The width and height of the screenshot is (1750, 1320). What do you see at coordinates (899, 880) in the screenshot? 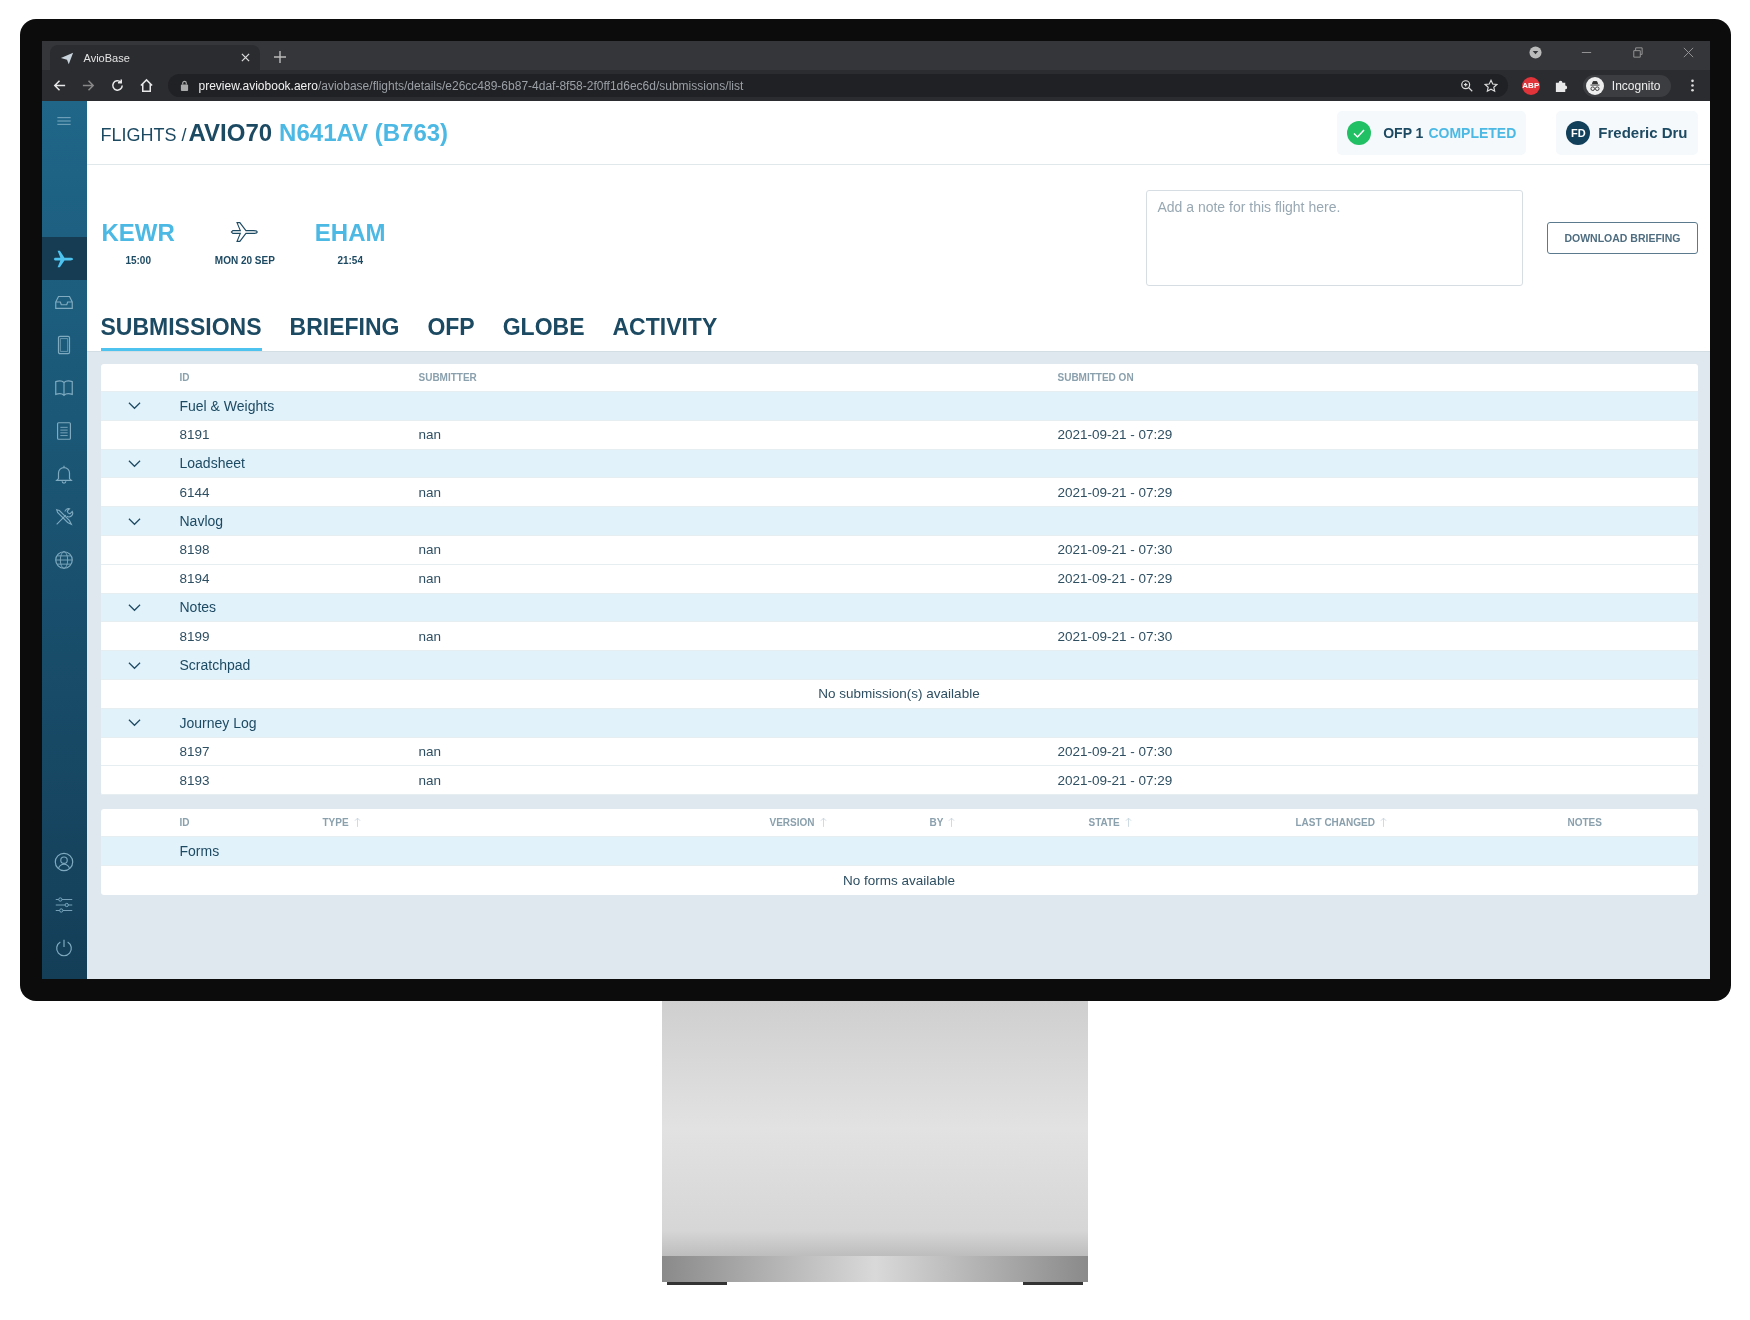
I see `empty-message: No forms available` at bounding box center [899, 880].